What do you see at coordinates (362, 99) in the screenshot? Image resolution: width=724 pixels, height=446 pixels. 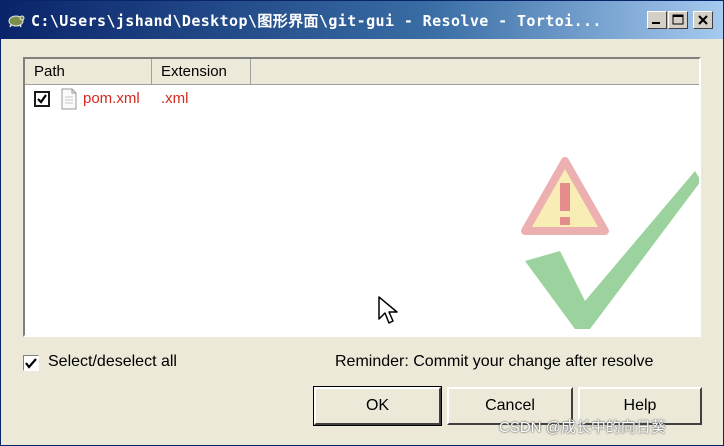 I see `list-item: pom.xml .xml` at bounding box center [362, 99].